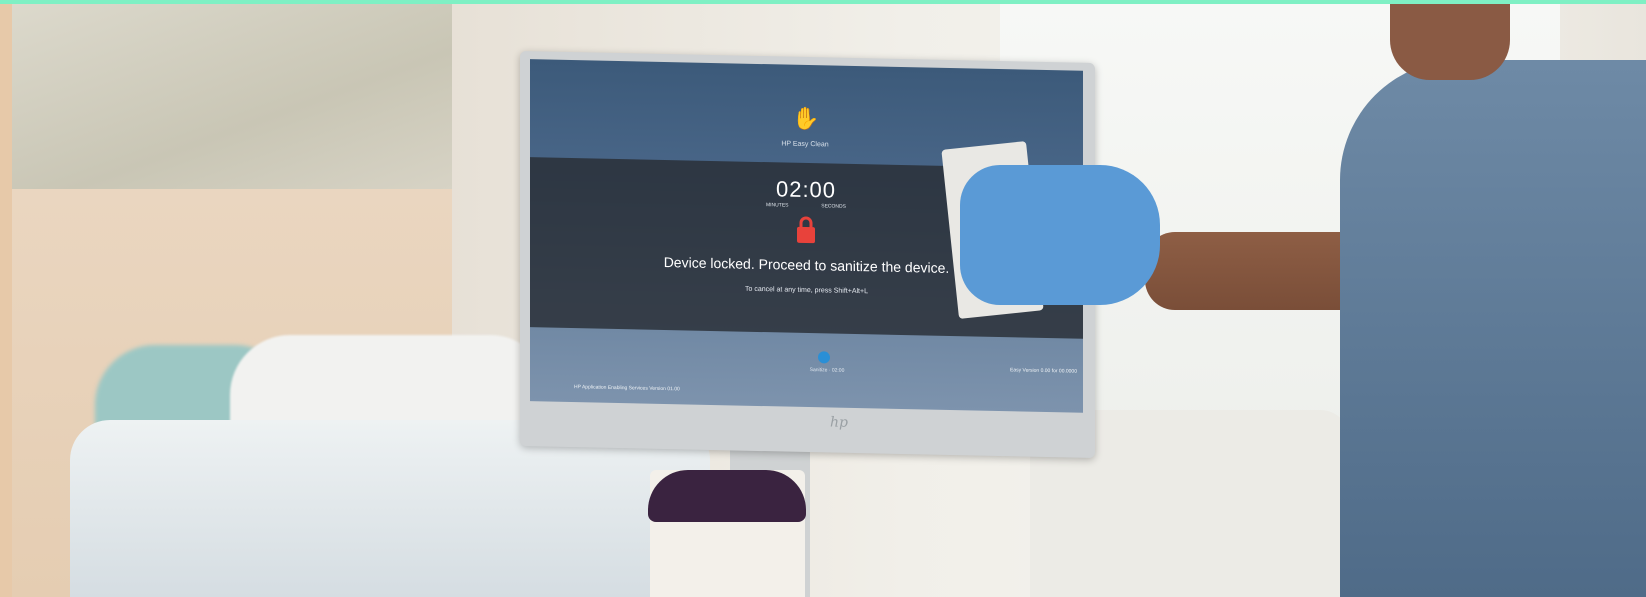  I want to click on countdown-timer: 02:00, so click(806, 189).